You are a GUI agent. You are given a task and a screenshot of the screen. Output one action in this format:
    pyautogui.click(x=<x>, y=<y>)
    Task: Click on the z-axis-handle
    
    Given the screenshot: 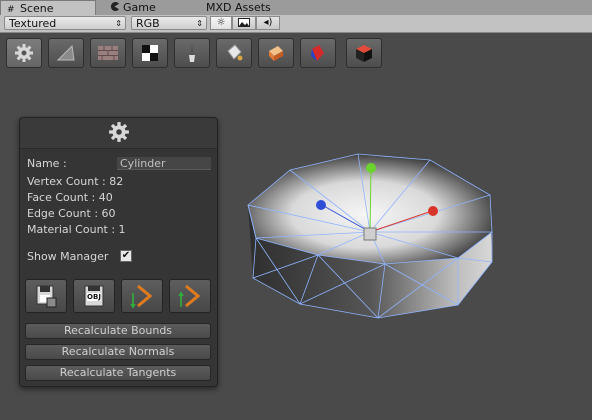 What is the action you would take?
    pyautogui.click(x=321, y=205)
    